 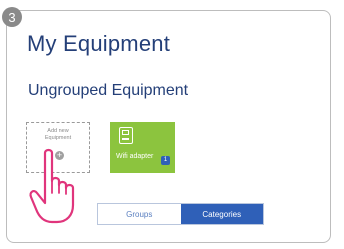 What do you see at coordinates (126, 135) in the screenshot?
I see `device-icon` at bounding box center [126, 135].